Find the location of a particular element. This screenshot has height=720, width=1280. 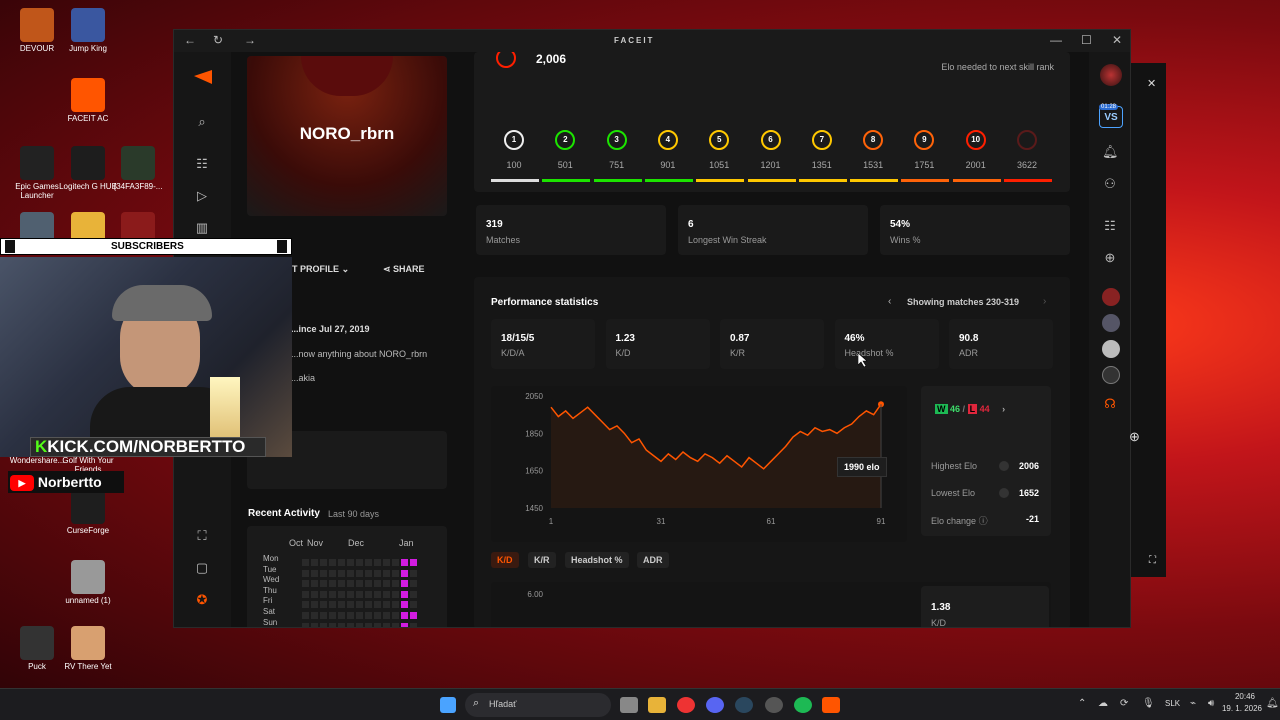

back-icon: ← is located at coordinates (190, 40).